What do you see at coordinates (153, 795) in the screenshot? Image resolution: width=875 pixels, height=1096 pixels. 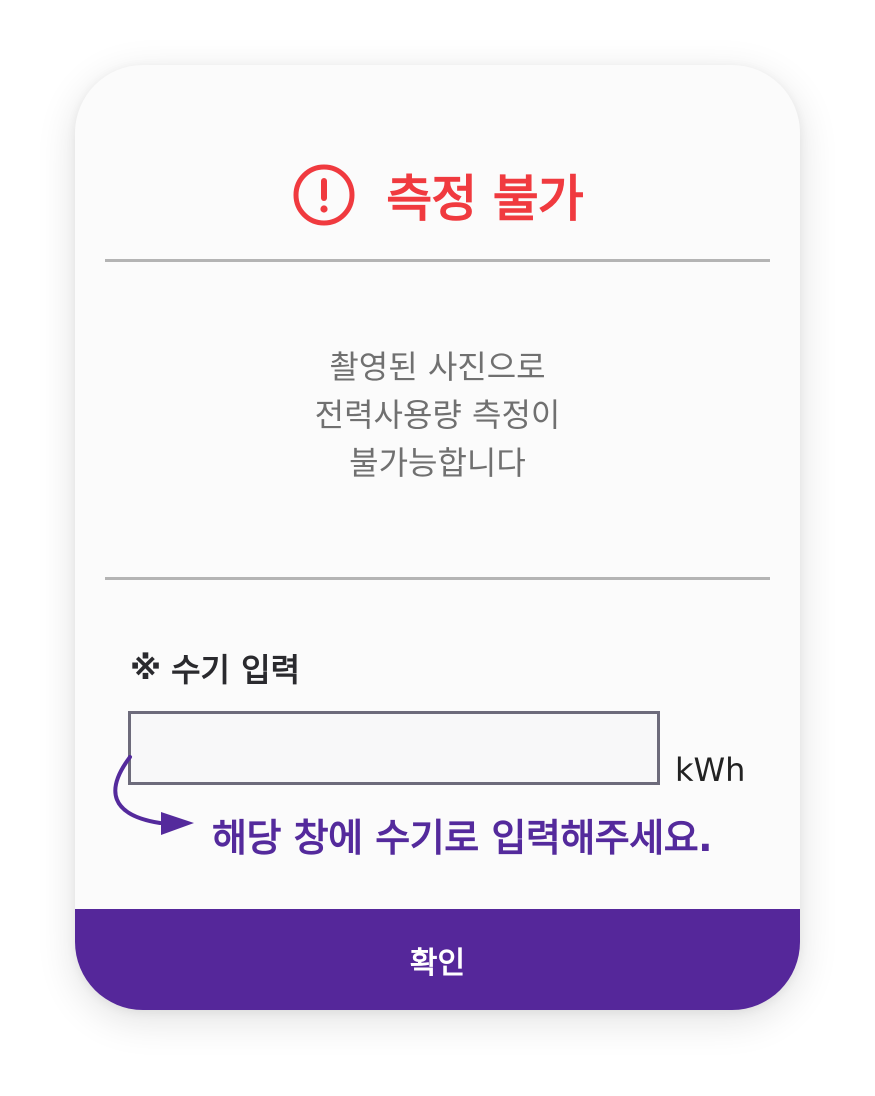 I see `curved-arrow-icon` at bounding box center [153, 795].